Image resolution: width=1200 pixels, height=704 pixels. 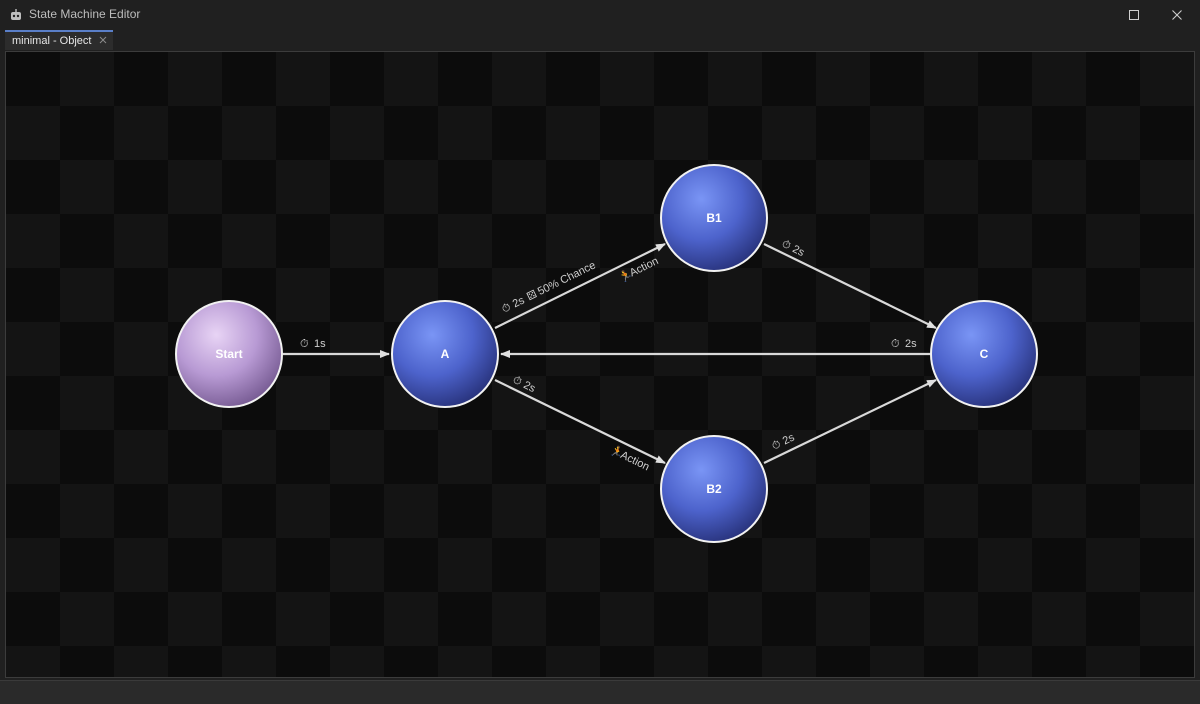 I want to click on close-icon, so click(x=1177, y=15).